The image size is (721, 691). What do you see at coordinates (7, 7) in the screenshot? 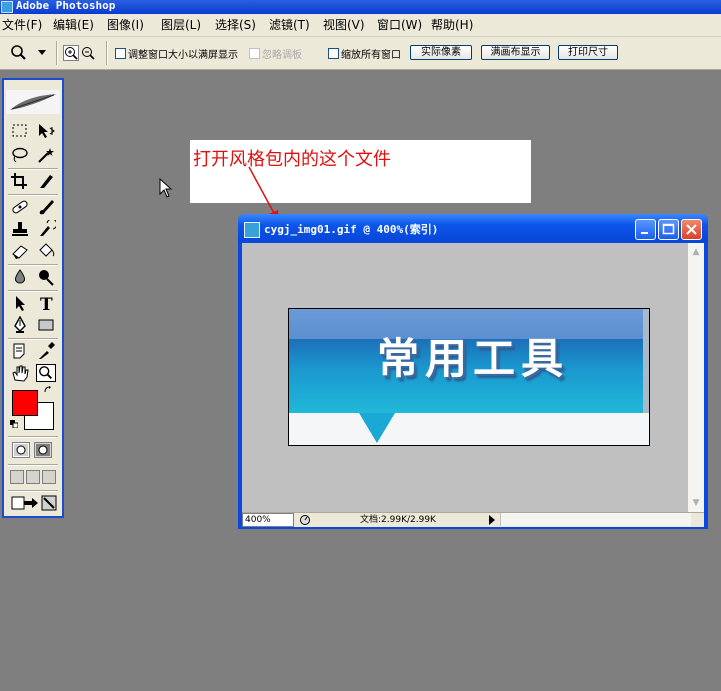
I see `photoshop-icon` at bounding box center [7, 7].